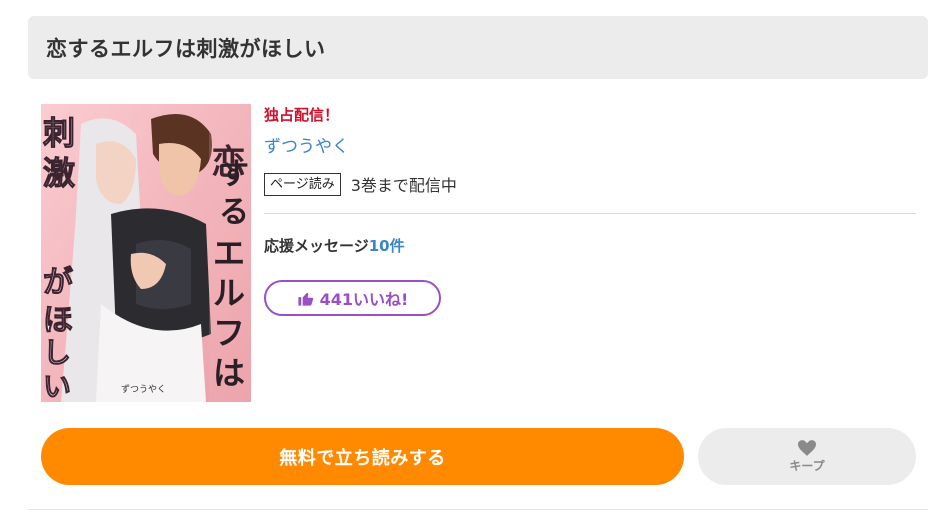  What do you see at coordinates (143, 389) in the screenshot?
I see `svg-text: ずつうやく` at bounding box center [143, 389].